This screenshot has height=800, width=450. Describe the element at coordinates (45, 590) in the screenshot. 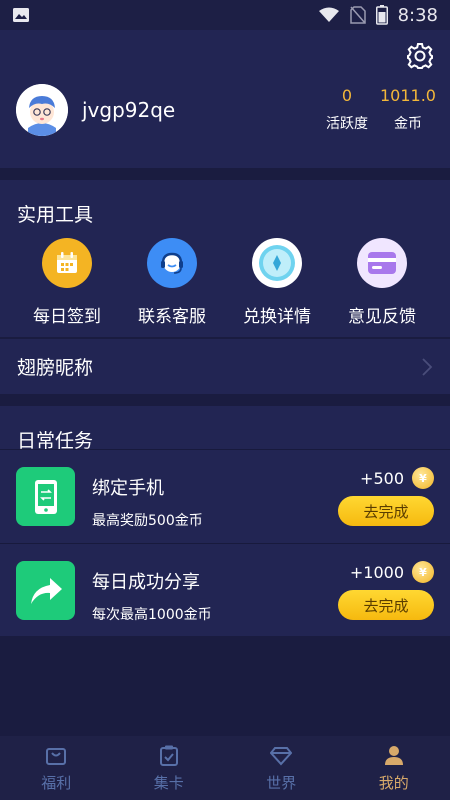

I see `share-arrow-icon` at that location.